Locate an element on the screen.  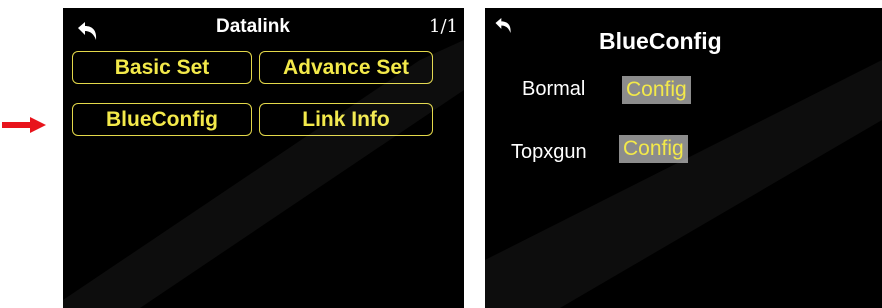
page-title: BlueConfig is located at coordinates (660, 41).